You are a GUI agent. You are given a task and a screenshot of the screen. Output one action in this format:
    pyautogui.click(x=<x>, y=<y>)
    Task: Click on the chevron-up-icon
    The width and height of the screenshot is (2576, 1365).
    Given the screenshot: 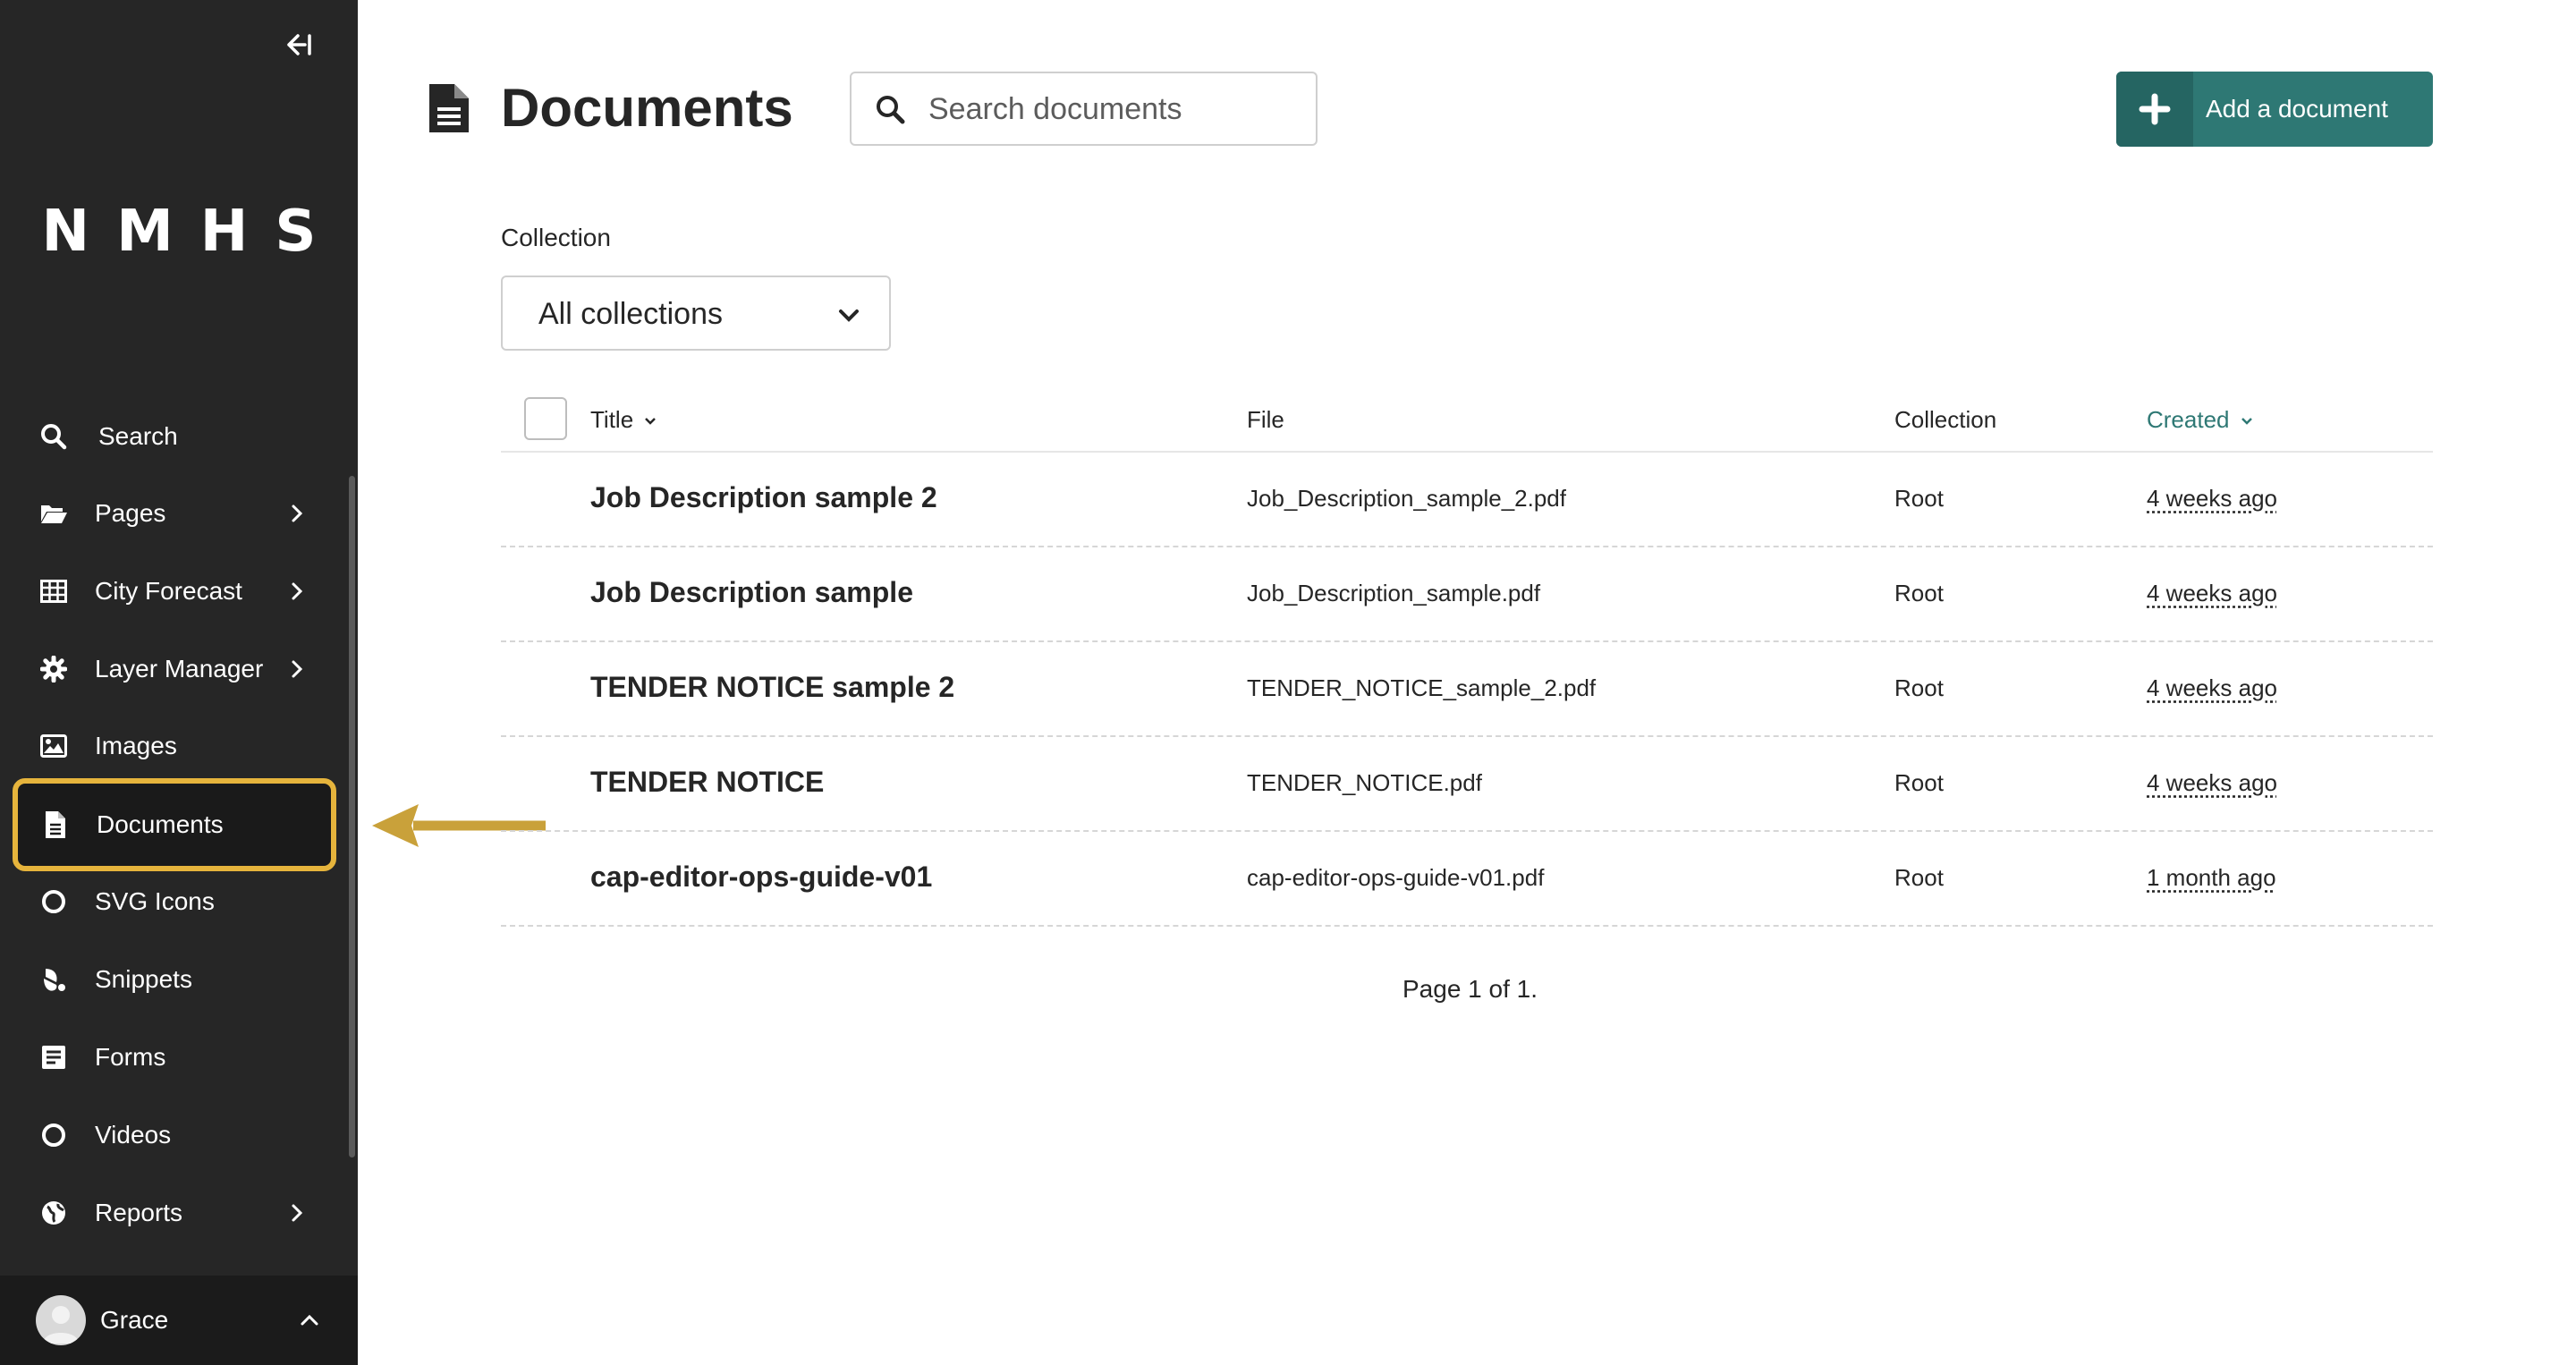 What is the action you would take?
    pyautogui.click(x=309, y=1320)
    